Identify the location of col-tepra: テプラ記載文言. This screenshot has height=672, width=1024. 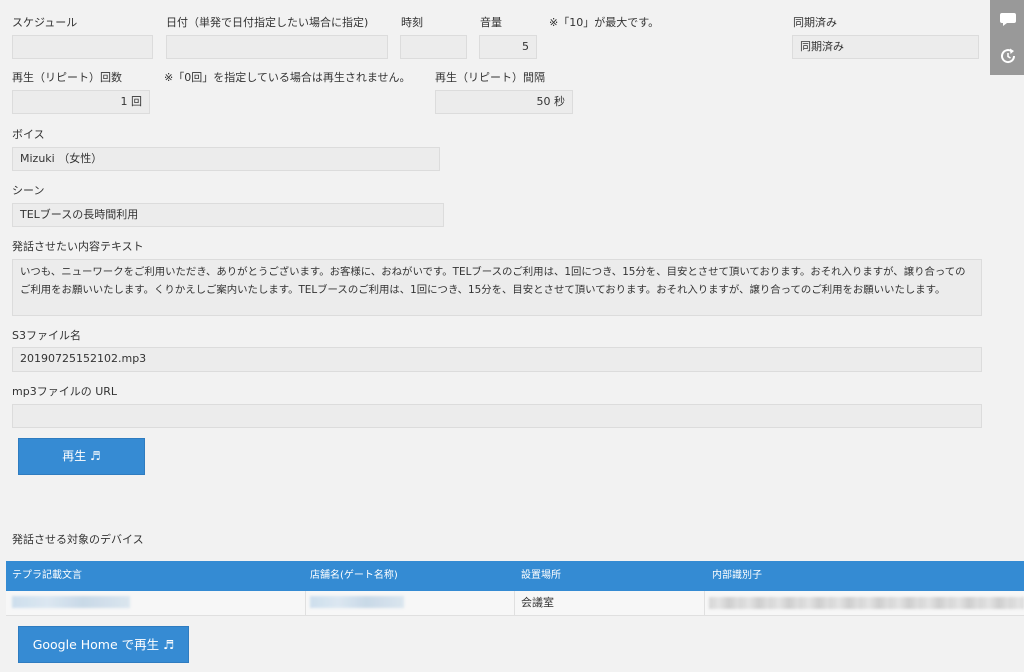
(47, 575).